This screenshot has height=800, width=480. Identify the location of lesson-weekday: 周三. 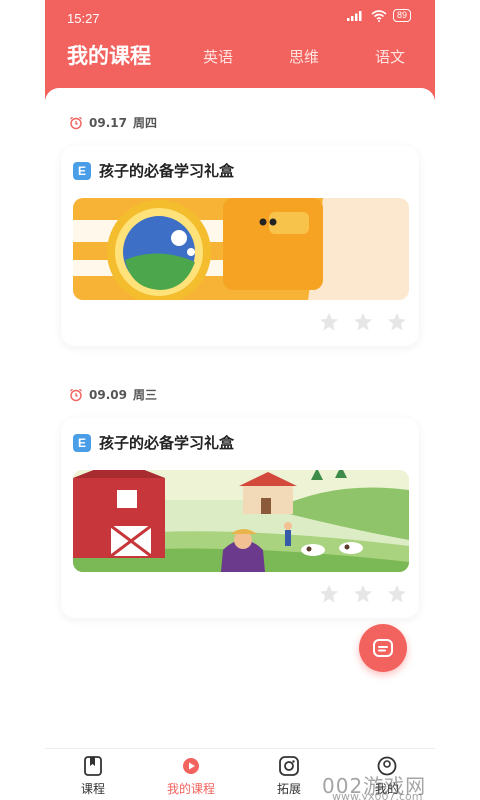
(144, 395).